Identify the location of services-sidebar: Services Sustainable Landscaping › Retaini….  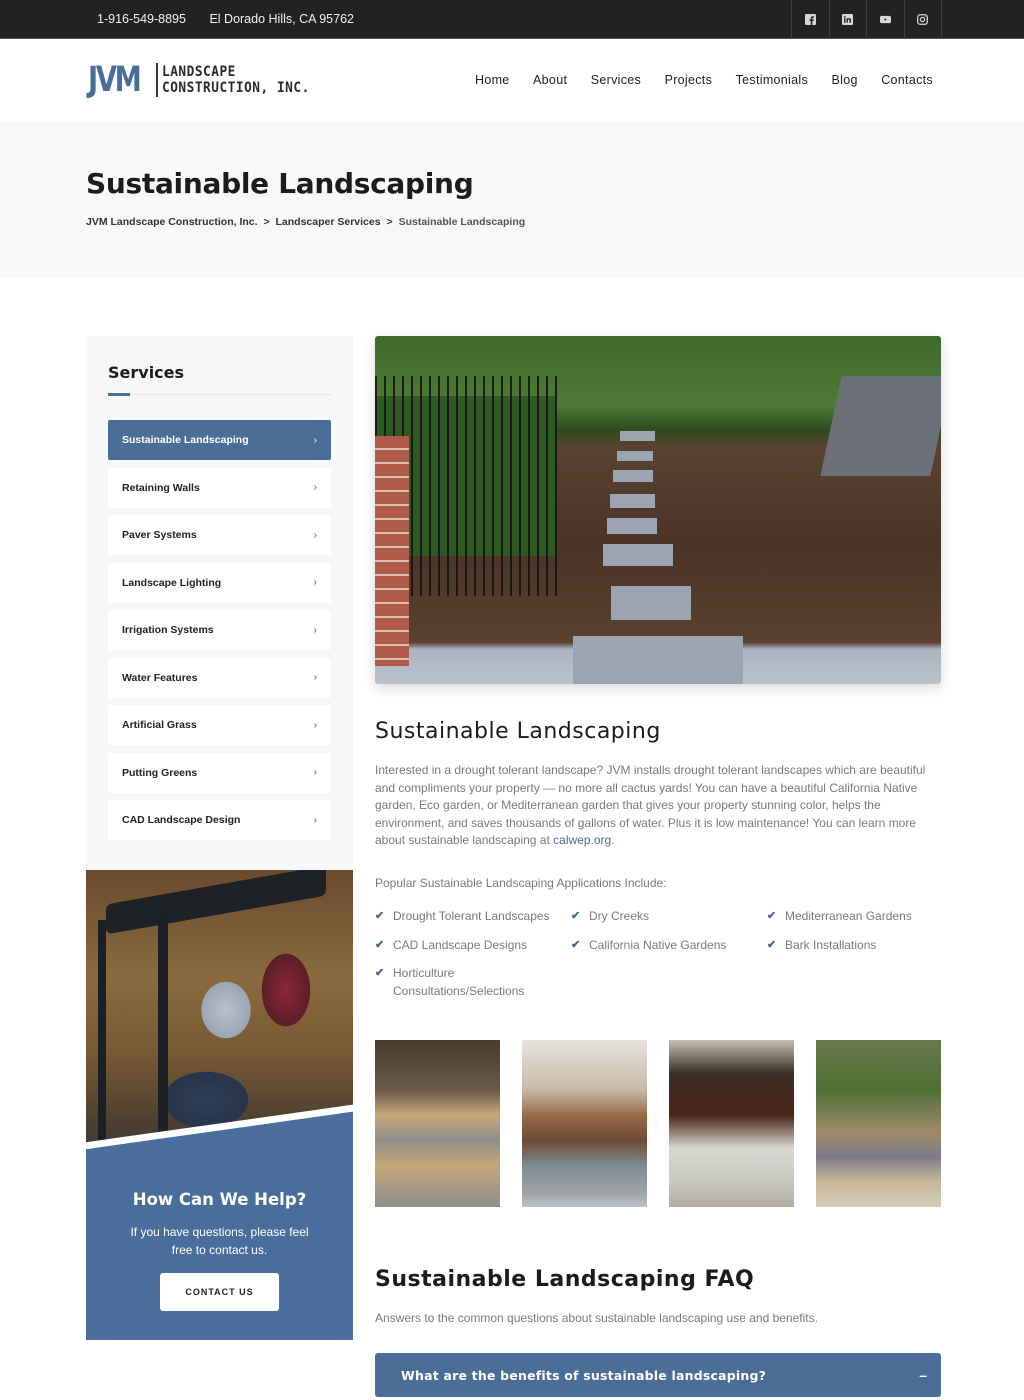
(219, 603).